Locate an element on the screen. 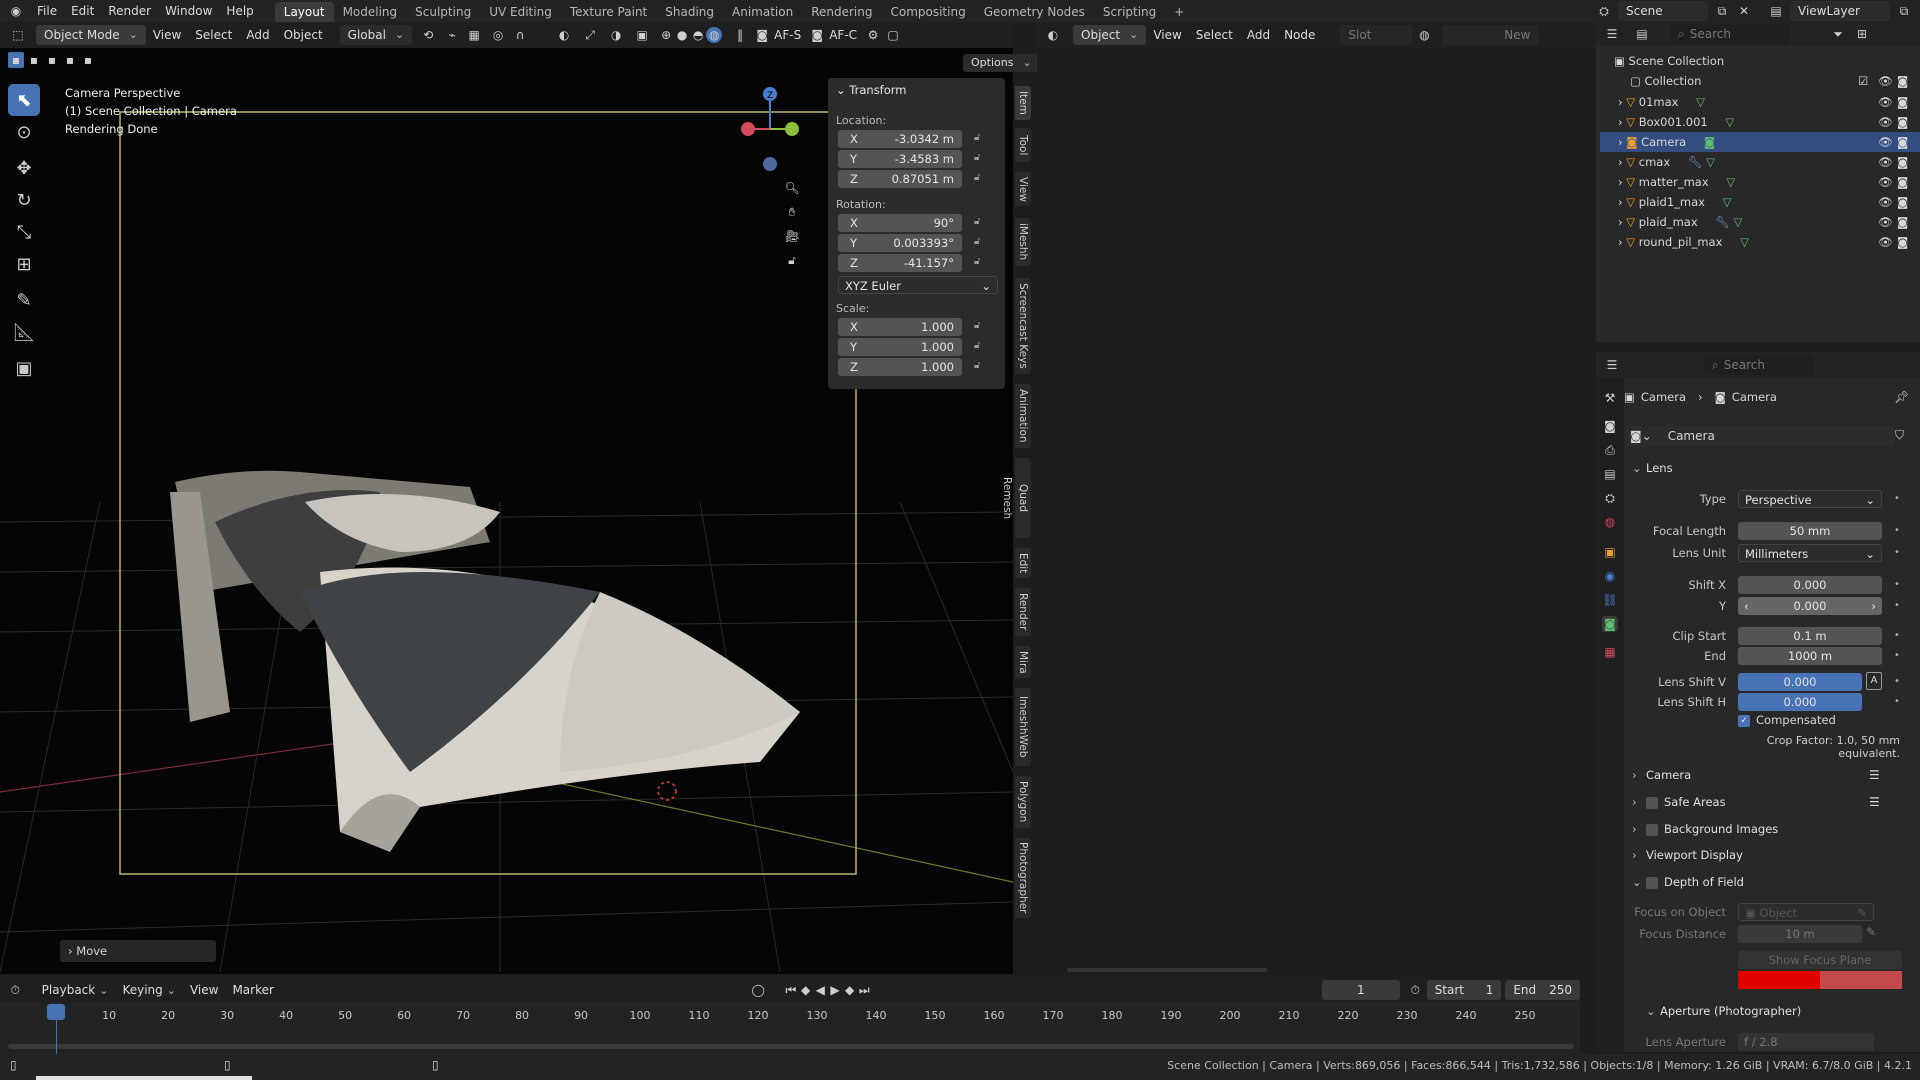 This screenshot has width=1920, height=1080. snap-grid-icon: ▦ is located at coordinates (474, 35).